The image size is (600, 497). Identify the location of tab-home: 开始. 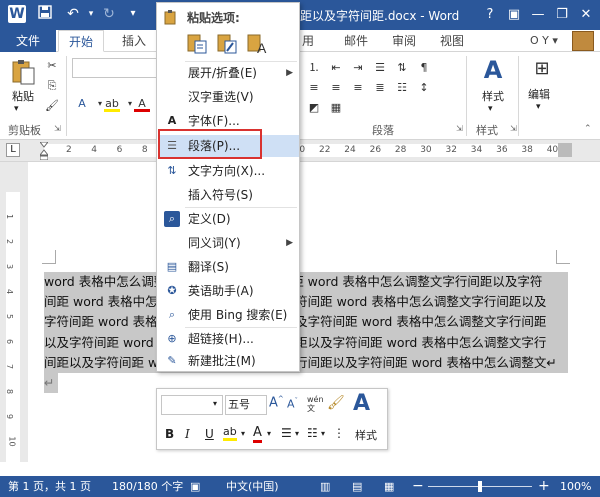
(81, 41).